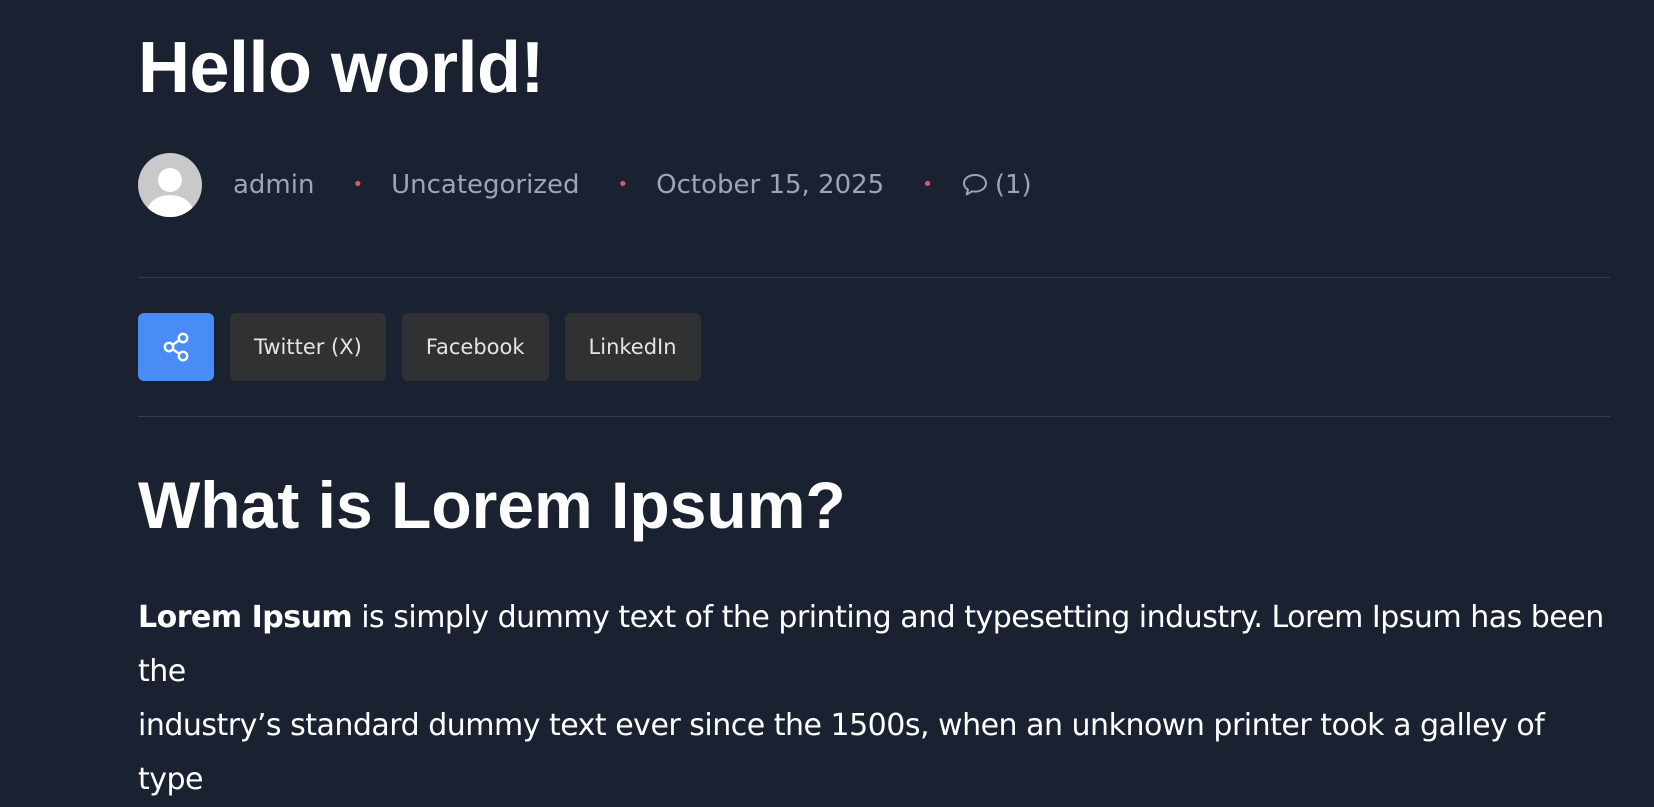 Image resolution: width=1654 pixels, height=807 pixels. Describe the element at coordinates (273, 185) in the screenshot. I see `author-link: admin` at that location.